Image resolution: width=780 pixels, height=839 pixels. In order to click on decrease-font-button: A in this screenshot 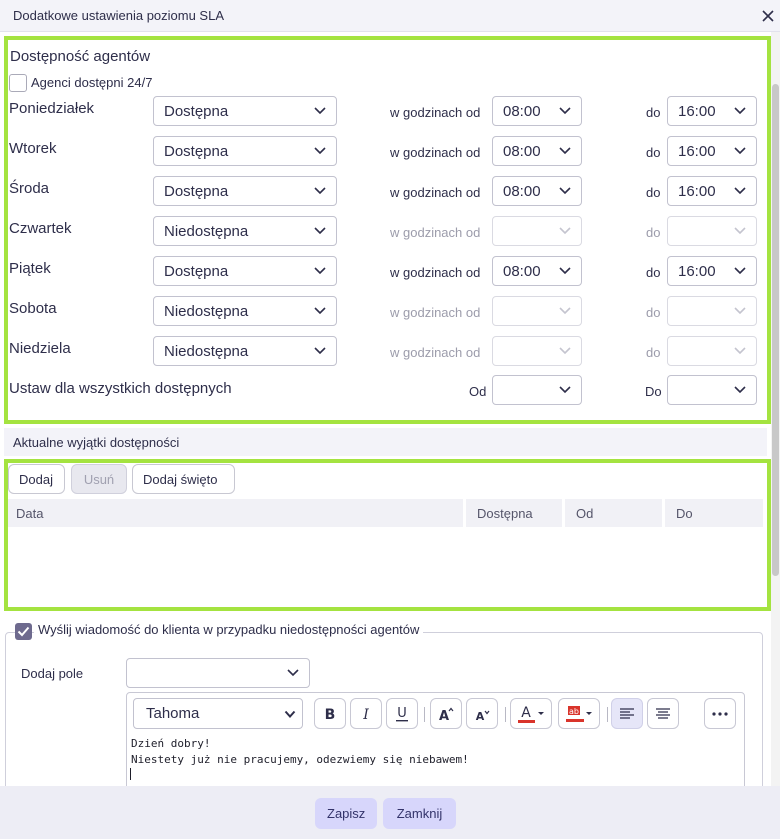, I will do `click(482, 713)`.